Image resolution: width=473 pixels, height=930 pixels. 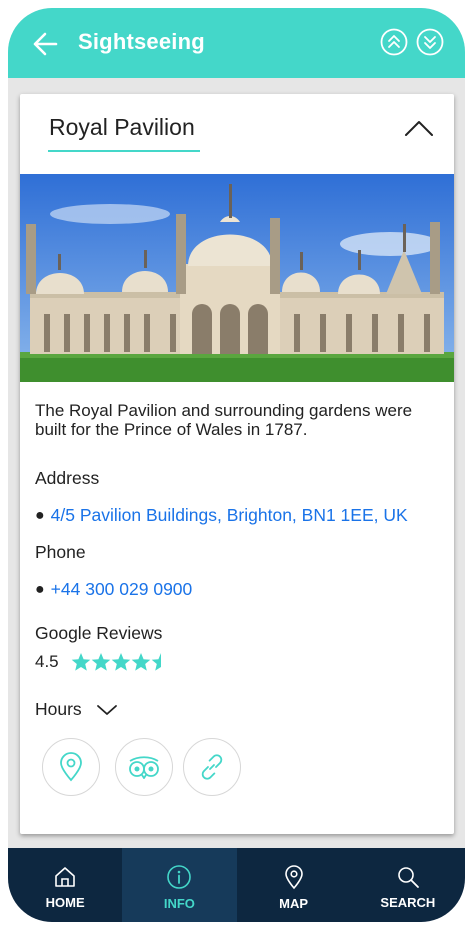 I want to click on rating-value: 4.5, so click(x=47, y=661).